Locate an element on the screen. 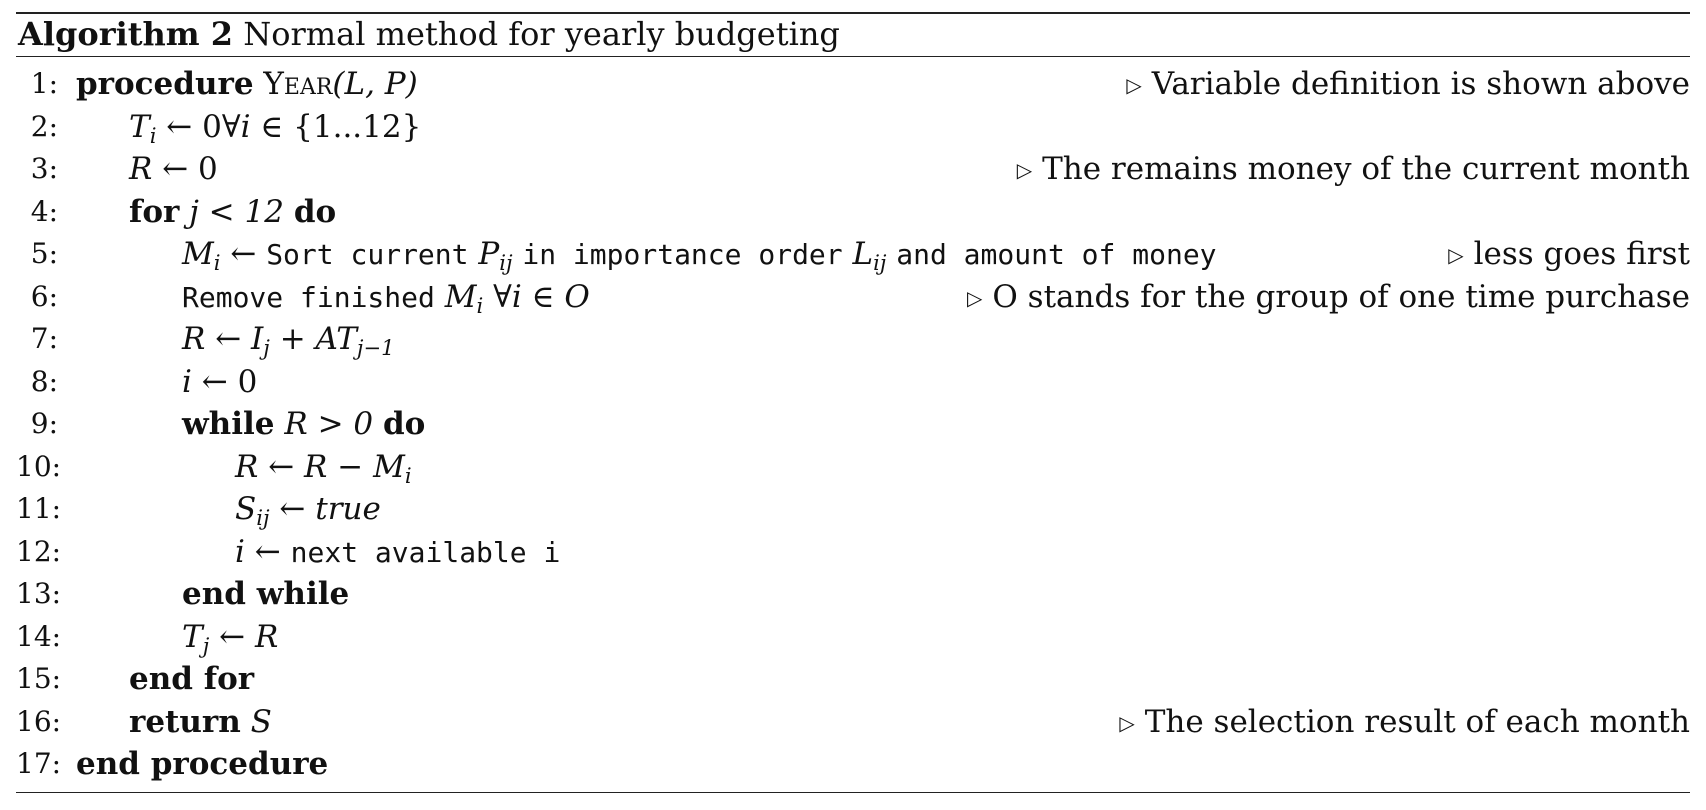 This screenshot has width=1706, height=810. line-number: 4: is located at coordinates (44, 211).